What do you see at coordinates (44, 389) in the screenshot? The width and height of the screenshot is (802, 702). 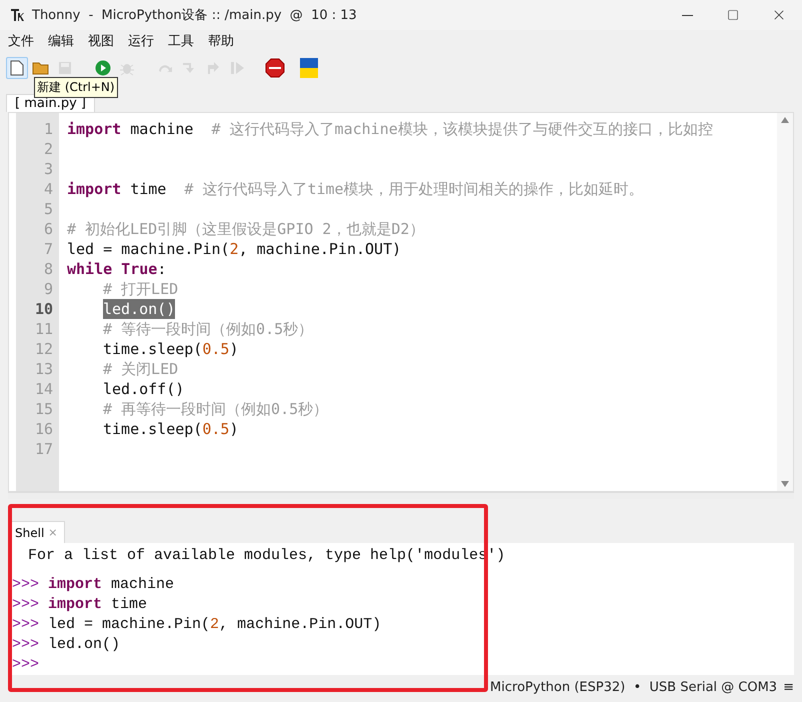 I see `line-number: 14` at bounding box center [44, 389].